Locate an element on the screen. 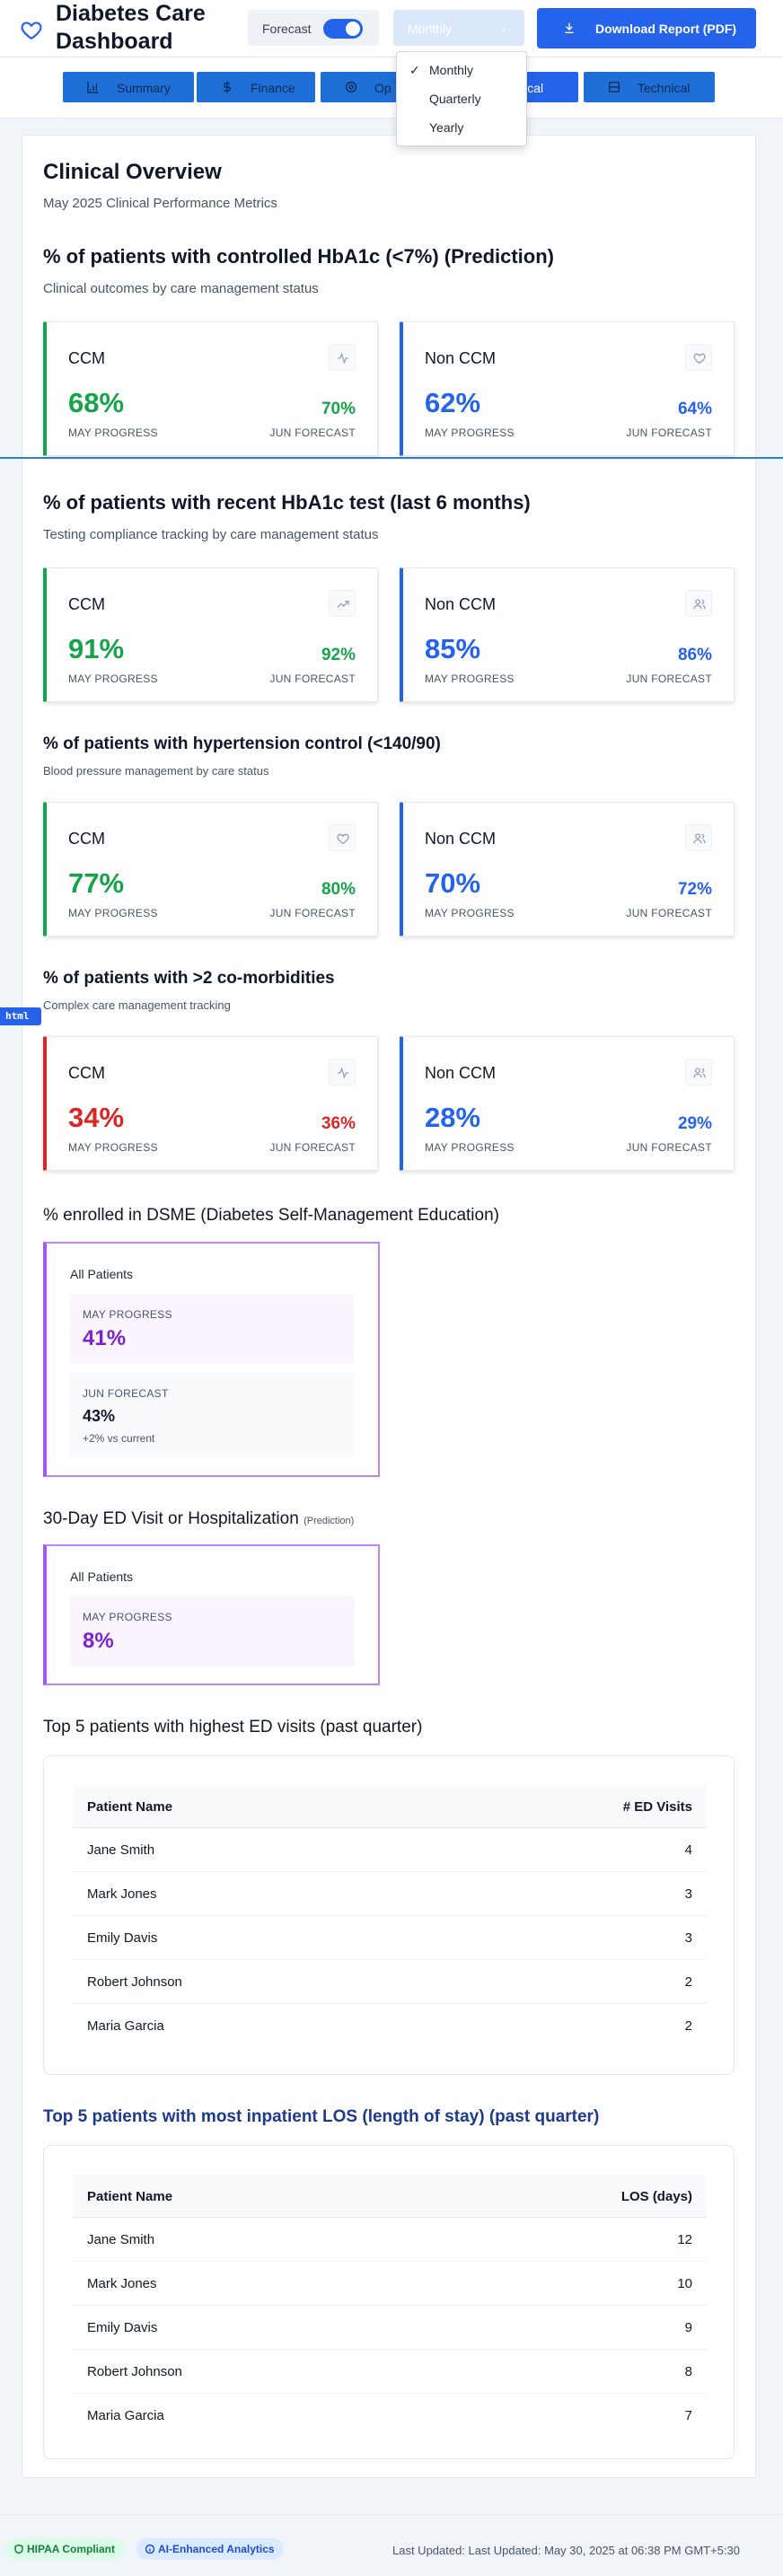 The image size is (783, 2576). may-progress-value: 28% is located at coordinates (453, 1117).